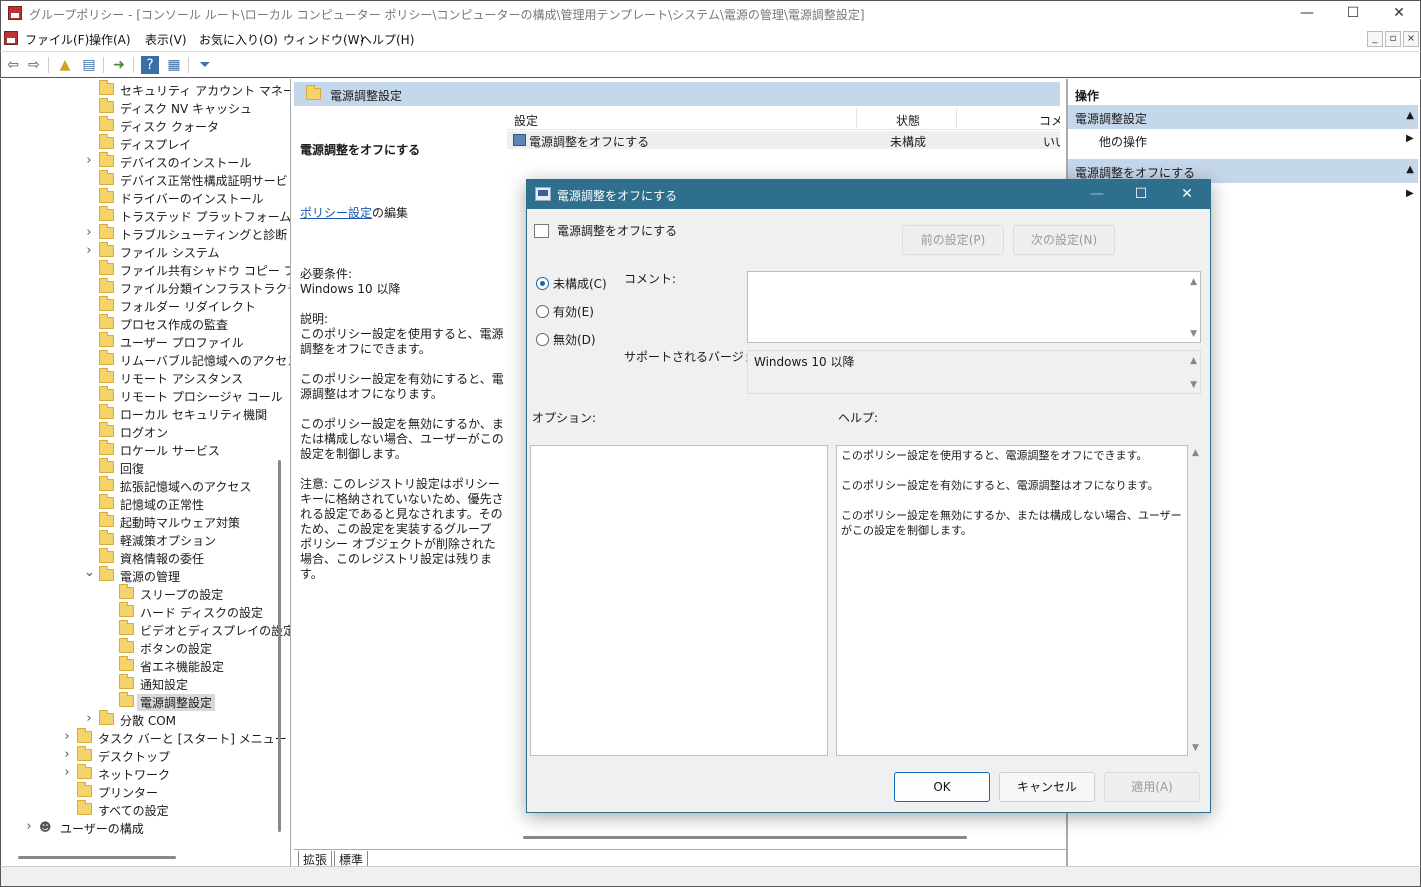 The height and width of the screenshot is (887, 1421). I want to click on tree-item: 省エネ機能設定, so click(141, 665).